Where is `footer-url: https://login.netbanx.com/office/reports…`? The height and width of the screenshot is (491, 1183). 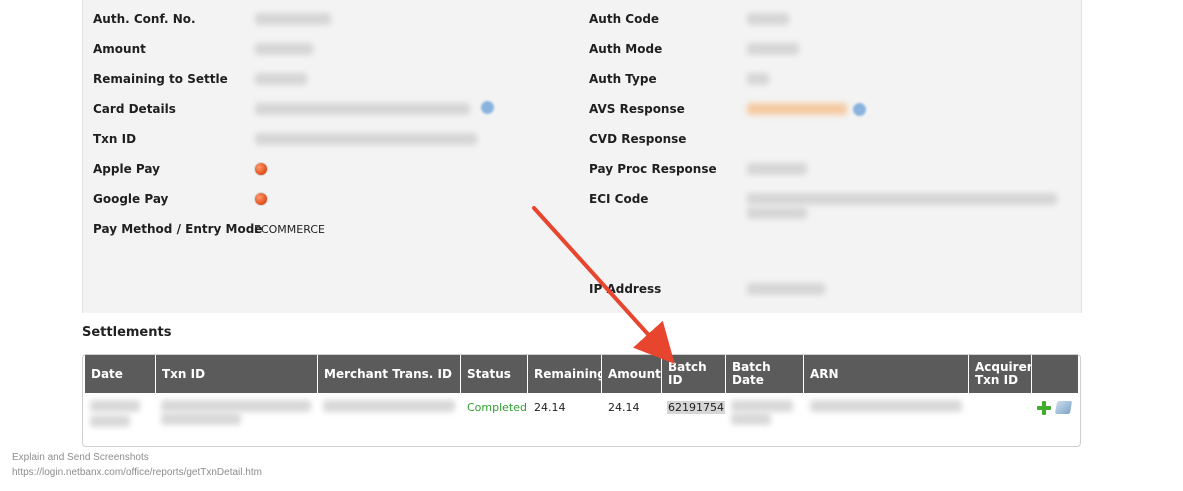
footer-url: https://login.netbanx.com/office/reports… is located at coordinates (137, 472).